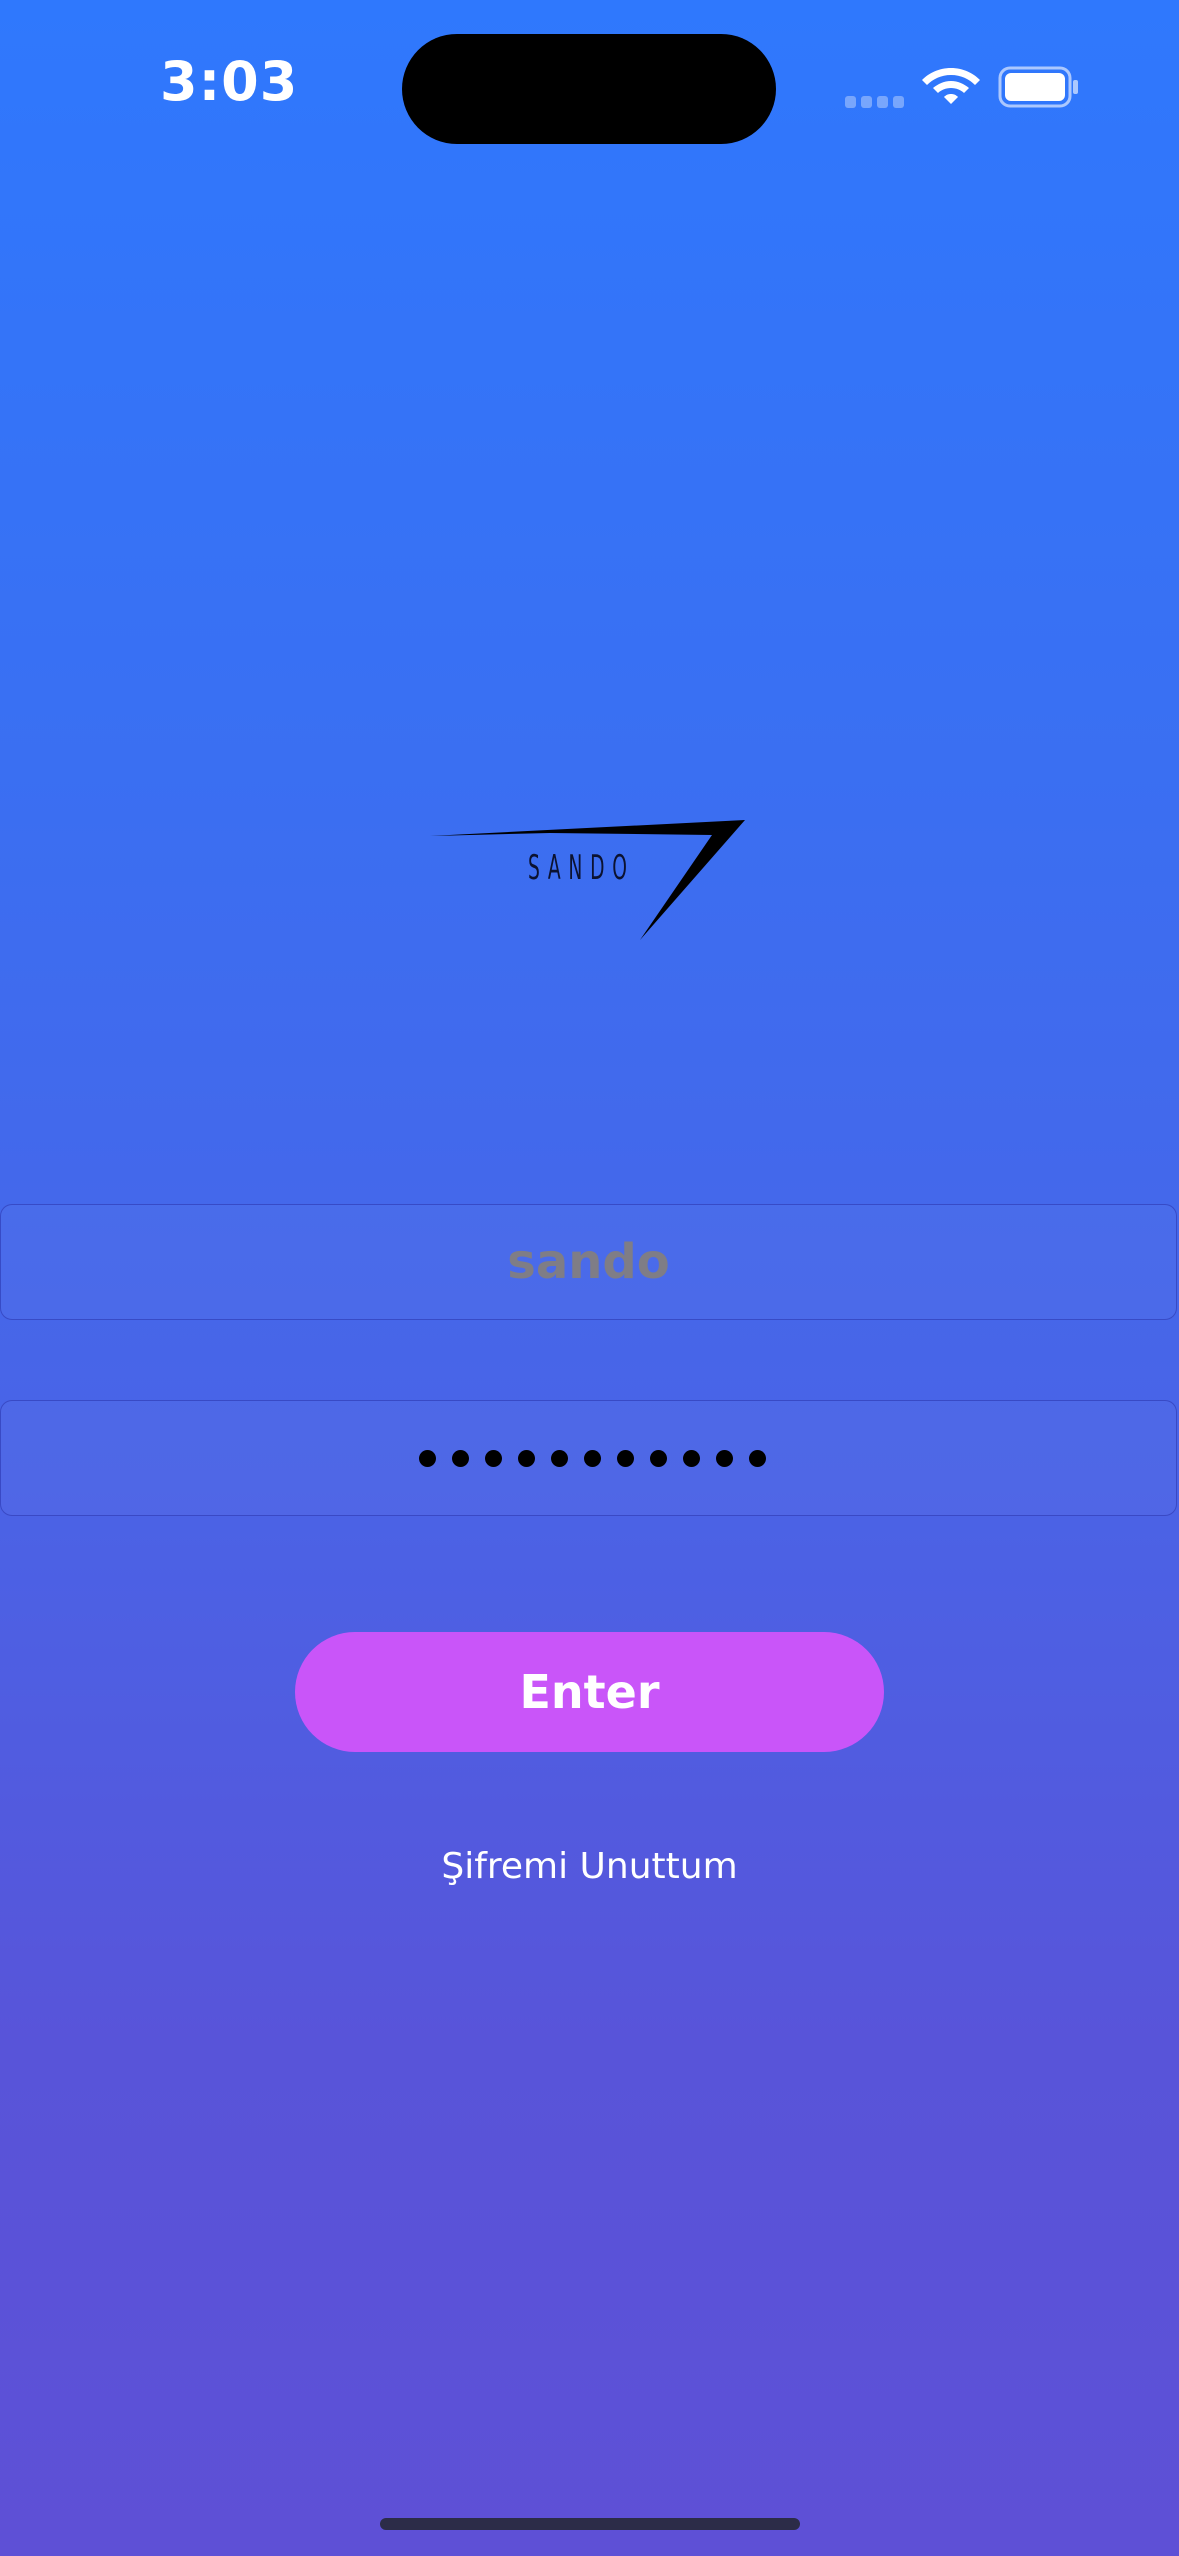 The width and height of the screenshot is (1179, 2556). What do you see at coordinates (1038, 87) in the screenshot?
I see `battery-icon` at bounding box center [1038, 87].